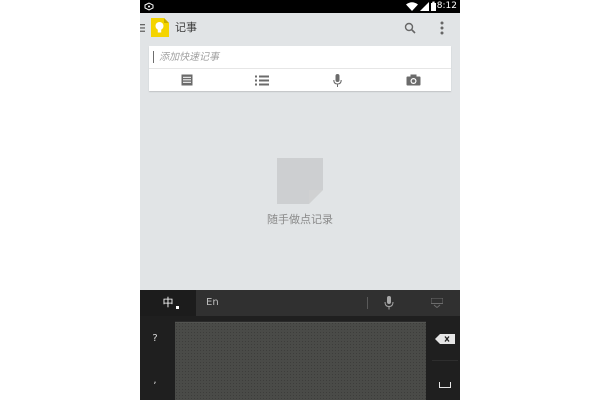  I want to click on keyboard-right-keys, so click(445, 360).